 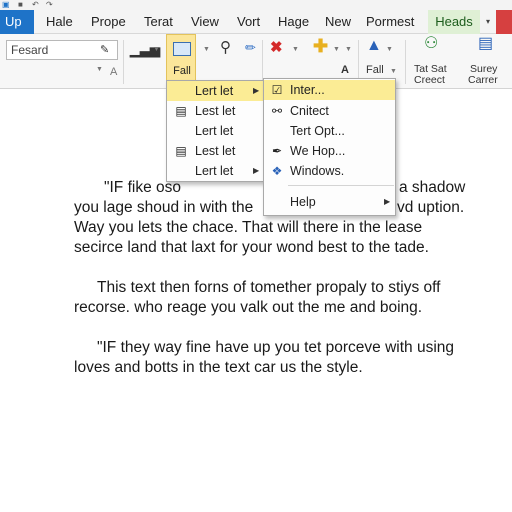 I want to click on menu-item-windows: ❖ Windows., so click(x=329, y=171).